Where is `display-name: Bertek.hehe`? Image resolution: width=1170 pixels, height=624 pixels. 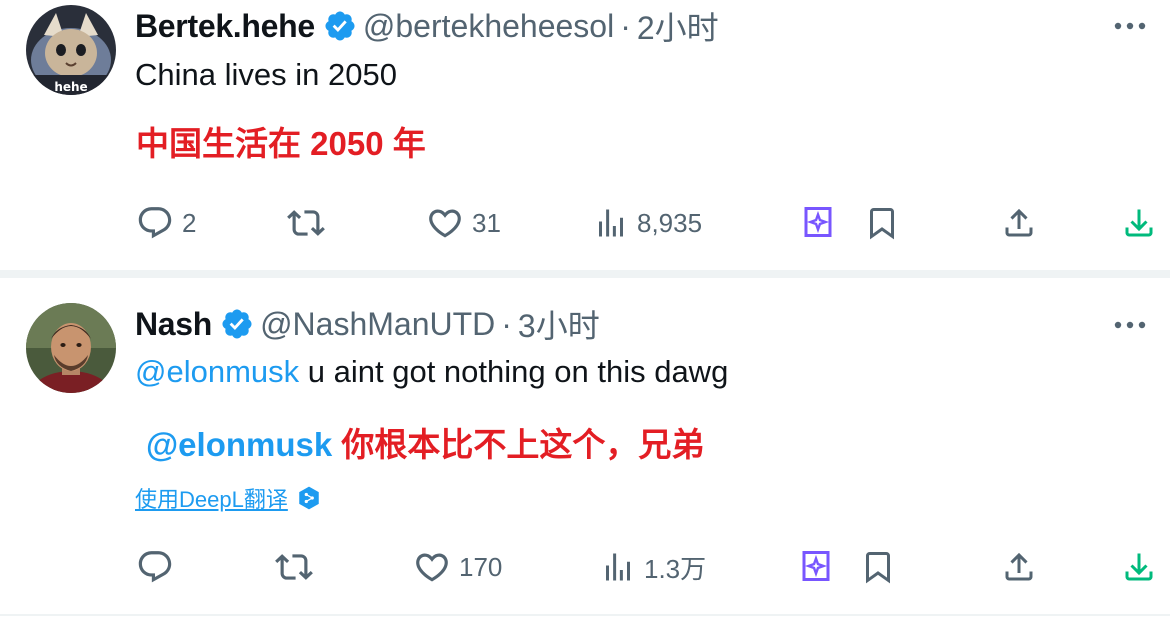 display-name: Bertek.hehe is located at coordinates (225, 26).